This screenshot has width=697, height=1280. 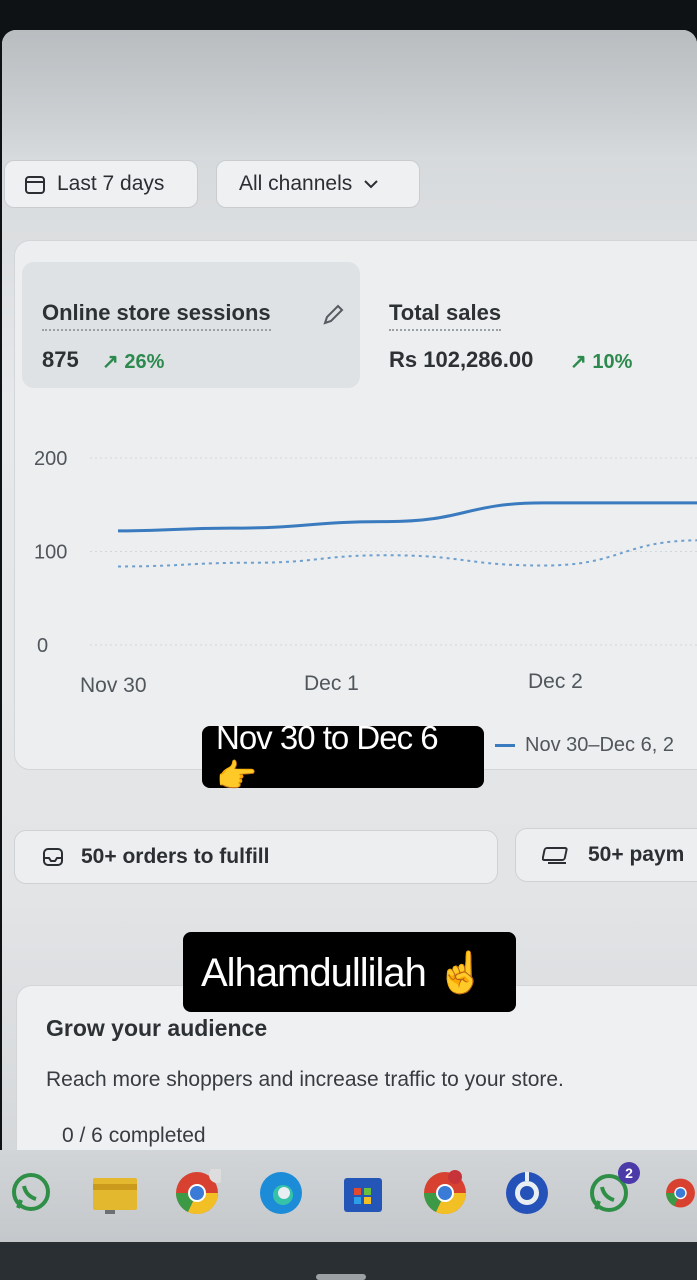 What do you see at coordinates (445, 1193) in the screenshot?
I see `chrome-profile-icon` at bounding box center [445, 1193].